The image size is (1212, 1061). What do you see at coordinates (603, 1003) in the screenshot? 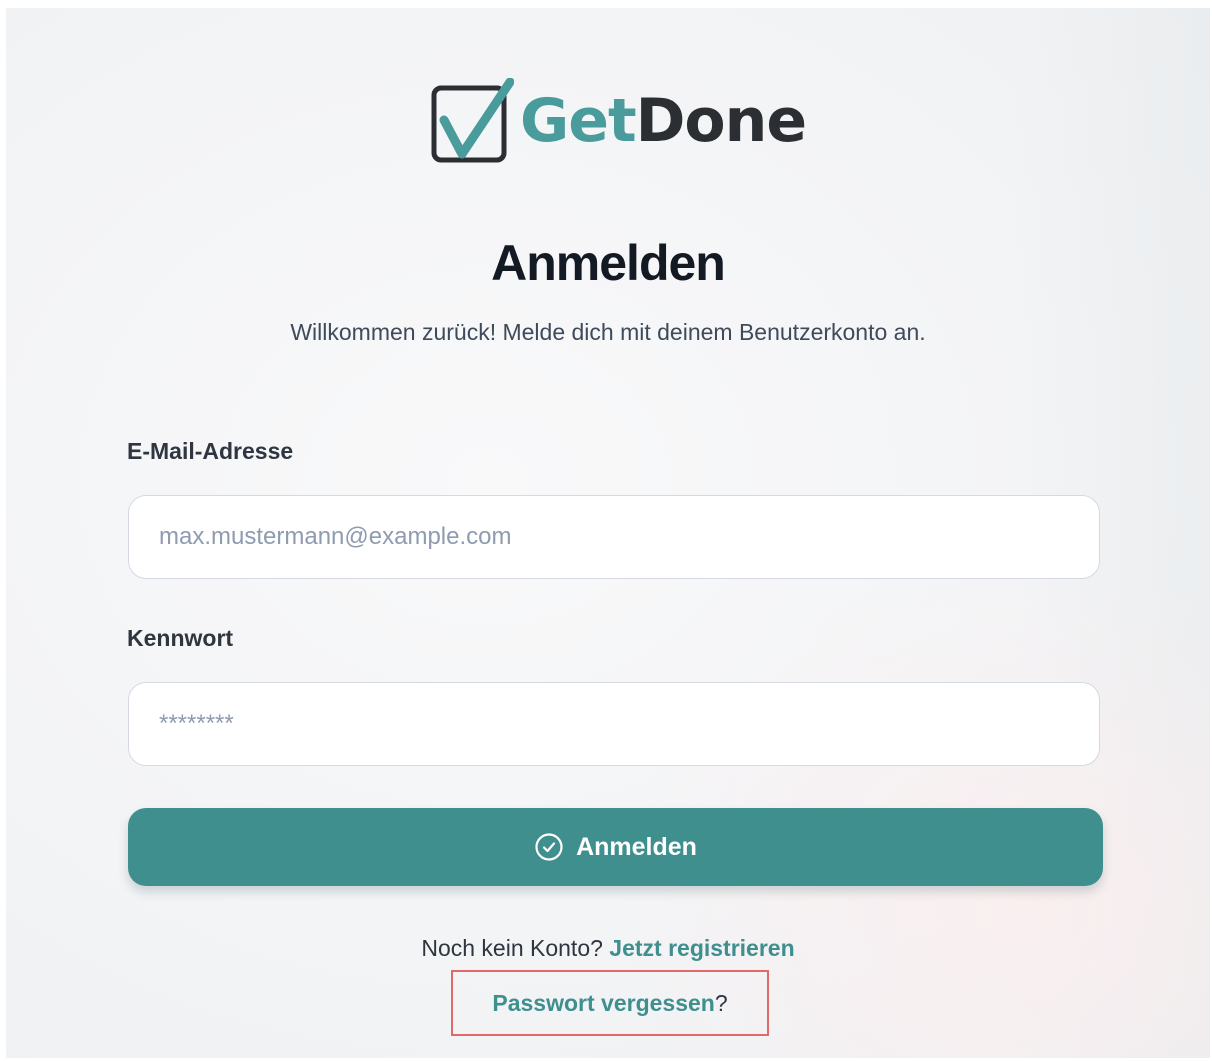
I see `forgot-password-link: Passwort vergessen` at bounding box center [603, 1003].